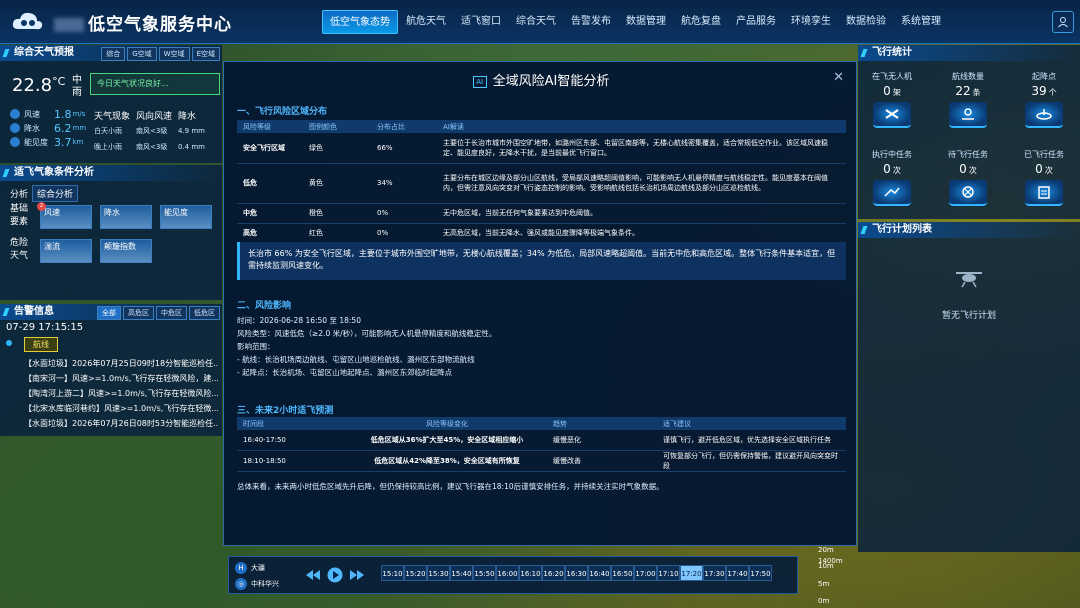 This screenshot has height=608, width=1080. I want to click on analysis-pill: 综合分析, so click(55, 193).